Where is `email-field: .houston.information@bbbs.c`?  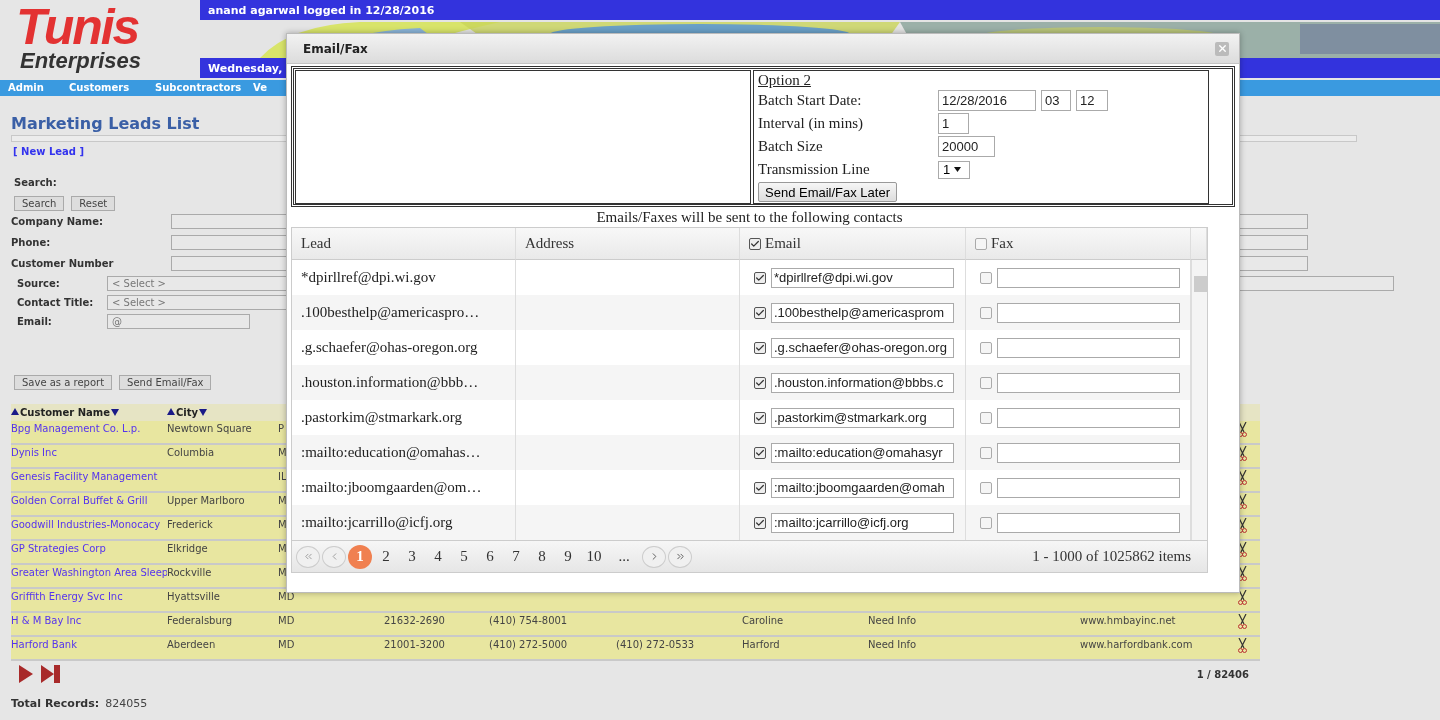 email-field: .houston.information@bbbs.c is located at coordinates (862, 382).